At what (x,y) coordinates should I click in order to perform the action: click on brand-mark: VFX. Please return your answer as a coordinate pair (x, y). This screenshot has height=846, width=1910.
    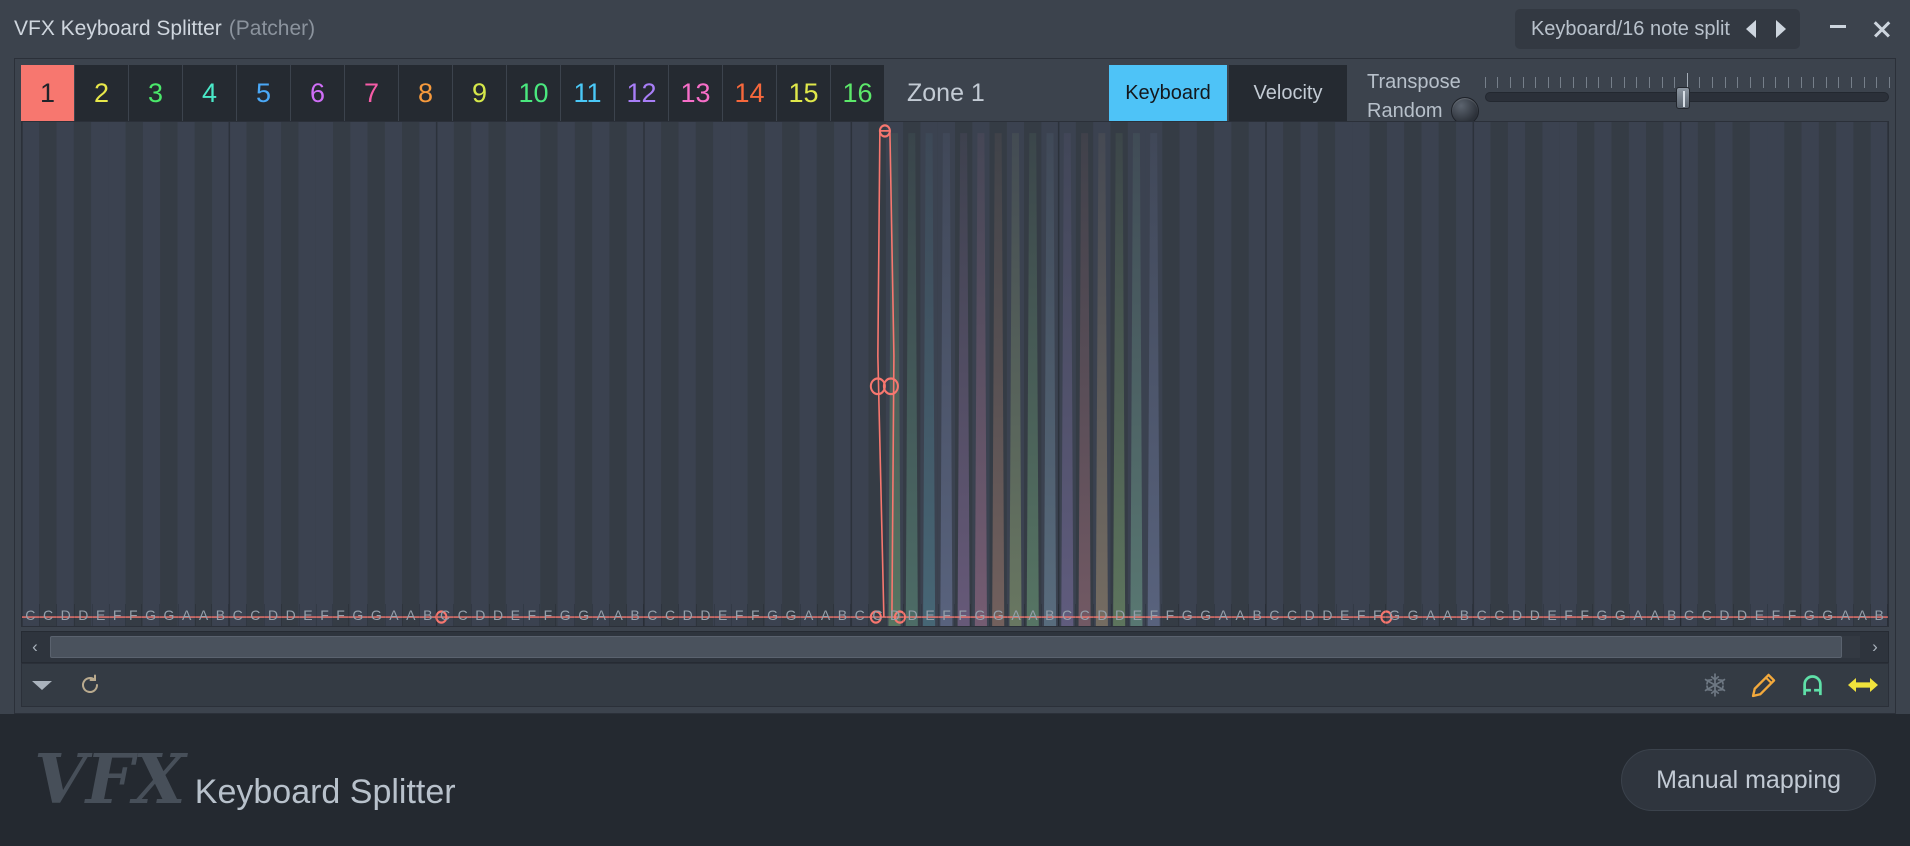
    Looking at the image, I should click on (110, 780).